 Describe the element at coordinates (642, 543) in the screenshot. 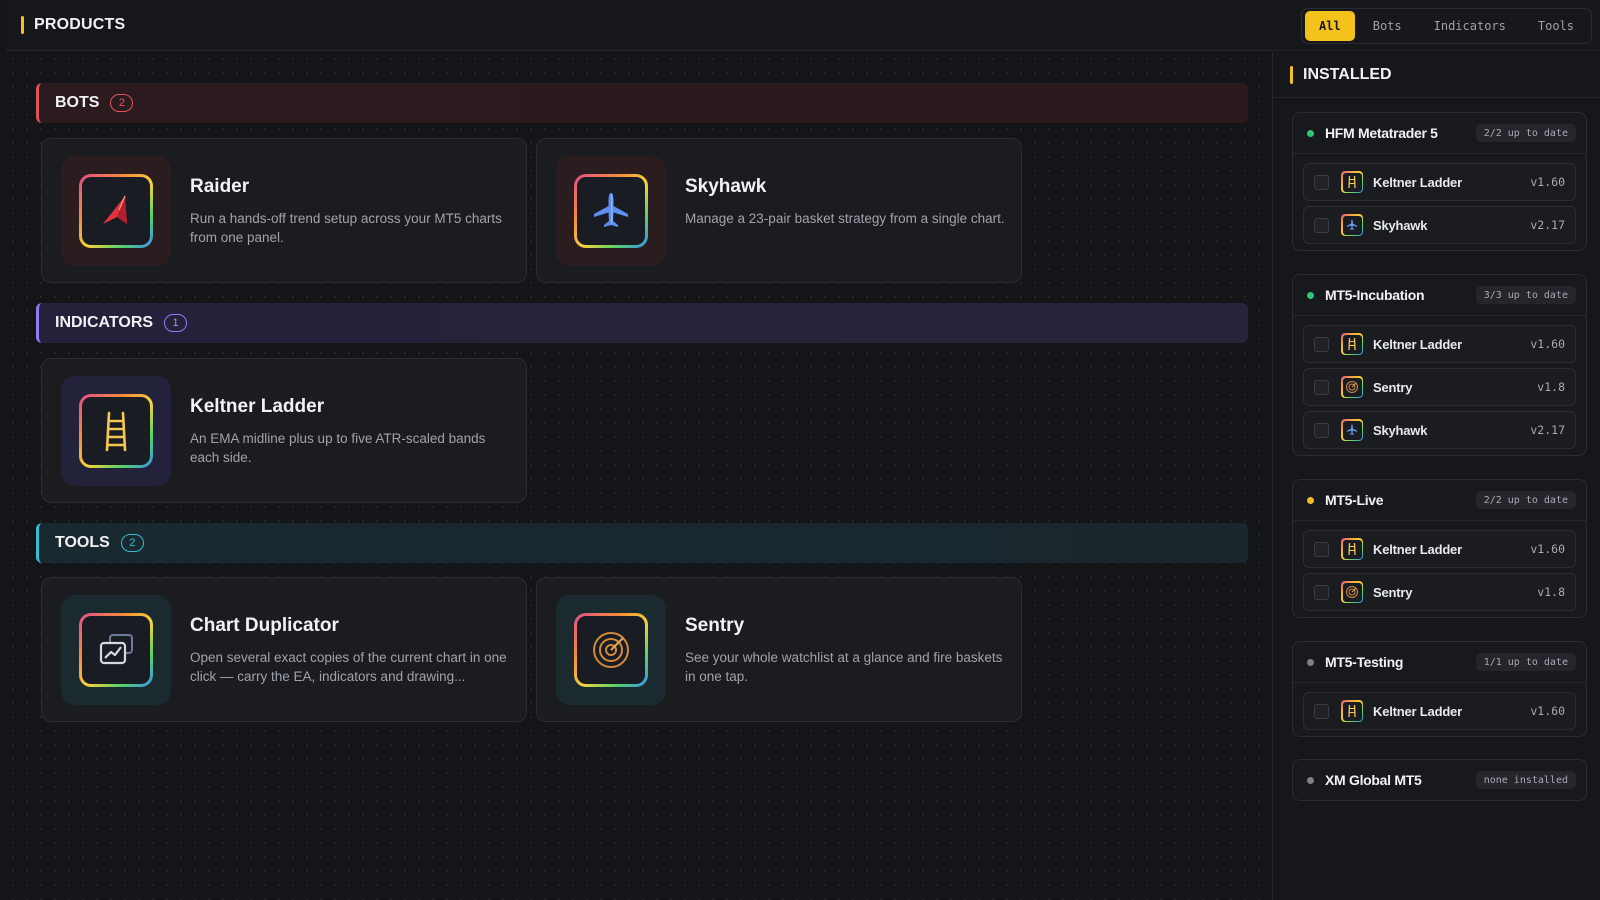

I see `section-header-tools: TOOLS 2` at that location.